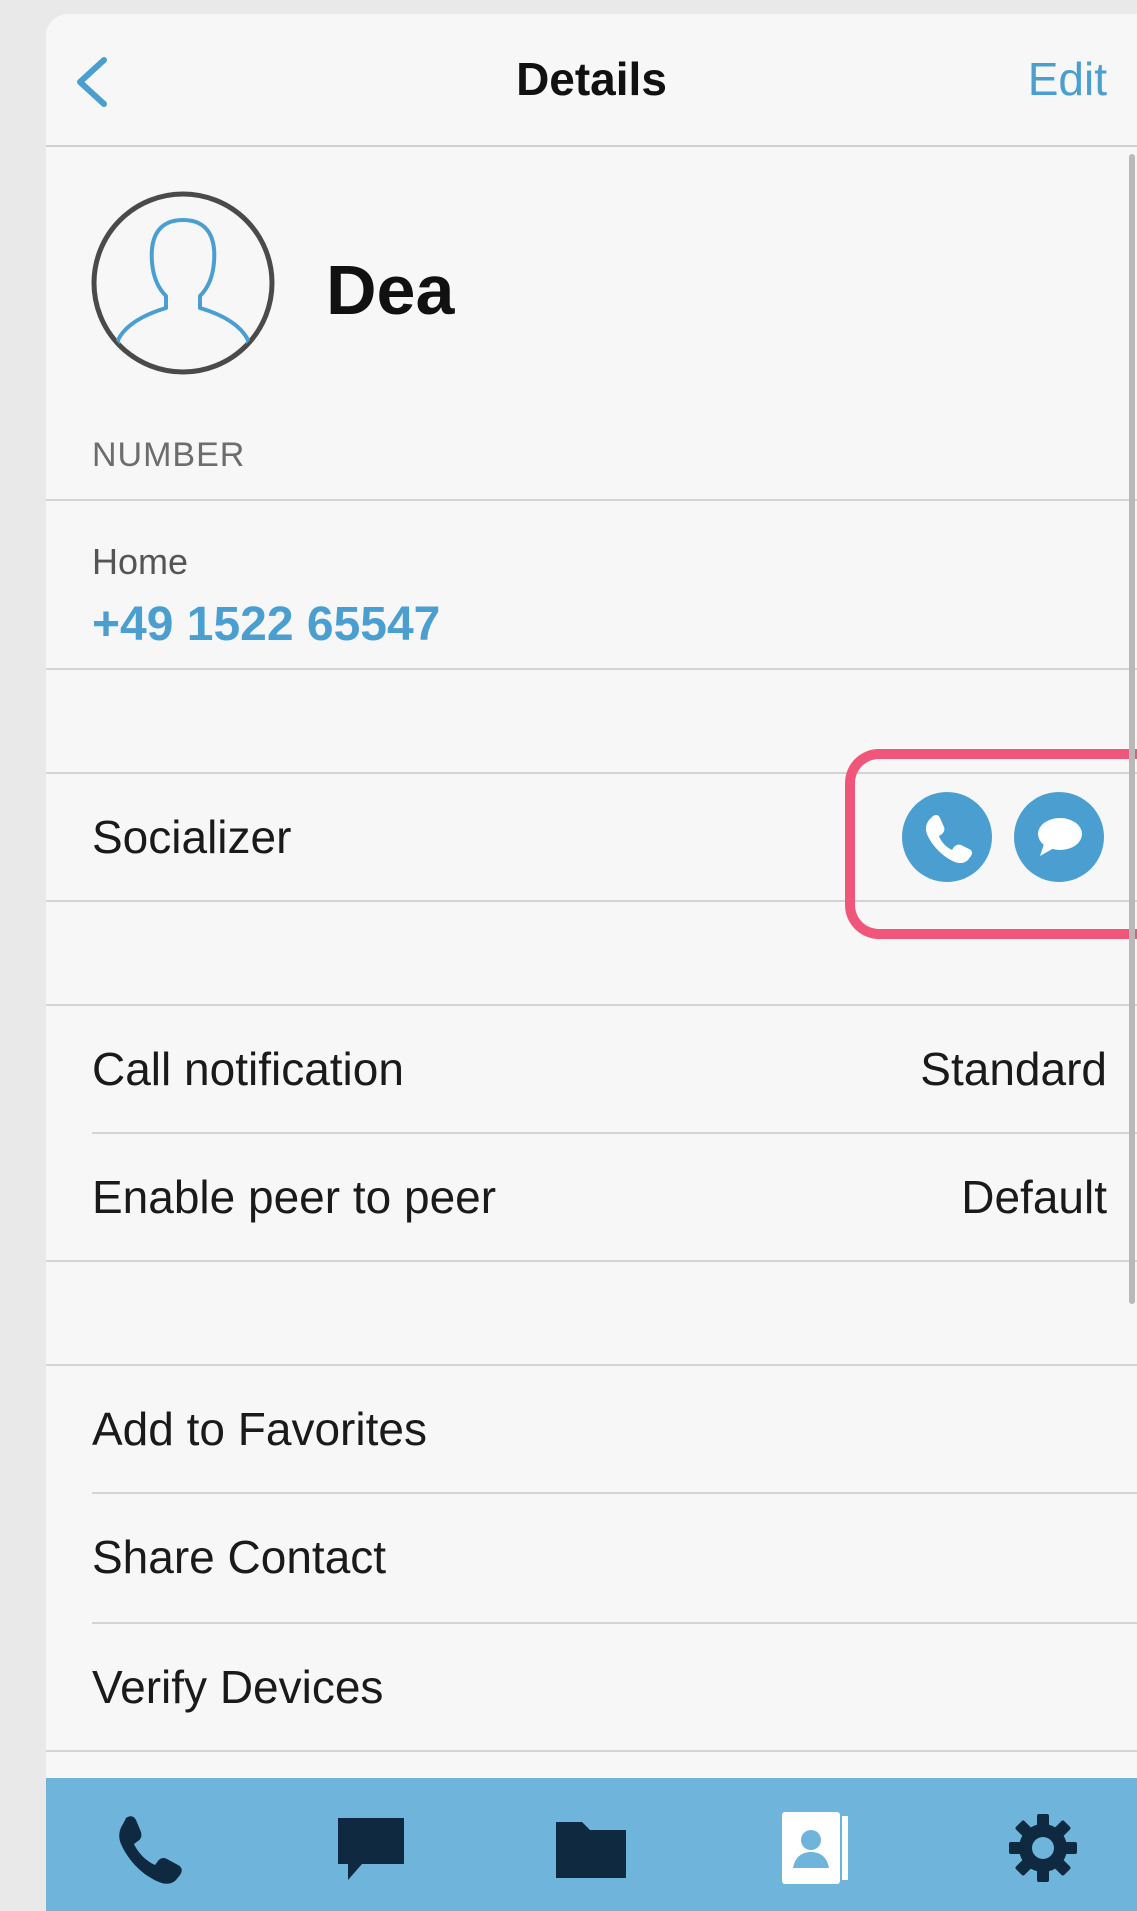 This screenshot has width=1137, height=1911. Describe the element at coordinates (183, 283) in the screenshot. I see `avatar-icon` at that location.